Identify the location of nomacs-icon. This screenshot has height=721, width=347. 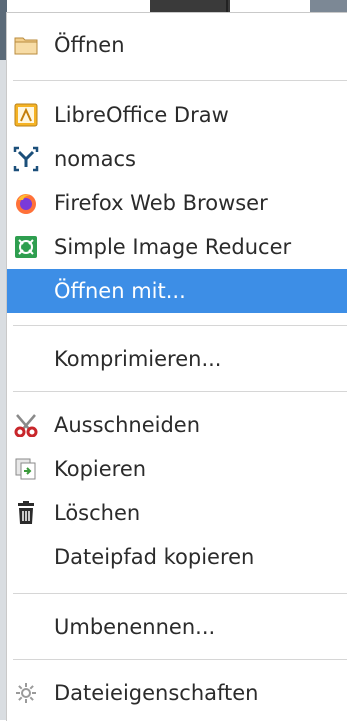
(26, 159).